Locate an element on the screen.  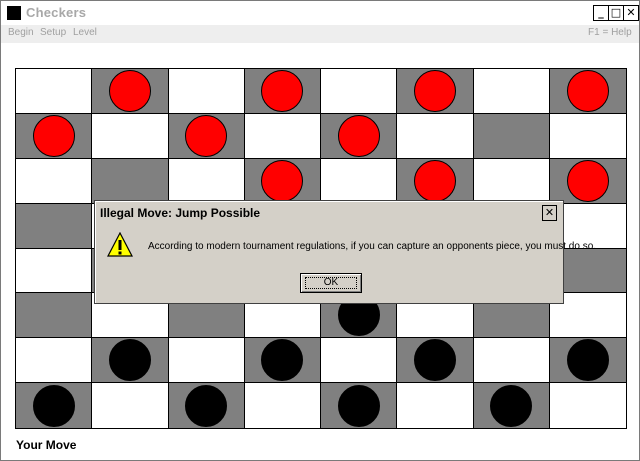
dialog-title: Illegal Move: Jump Possible is located at coordinates (180, 213).